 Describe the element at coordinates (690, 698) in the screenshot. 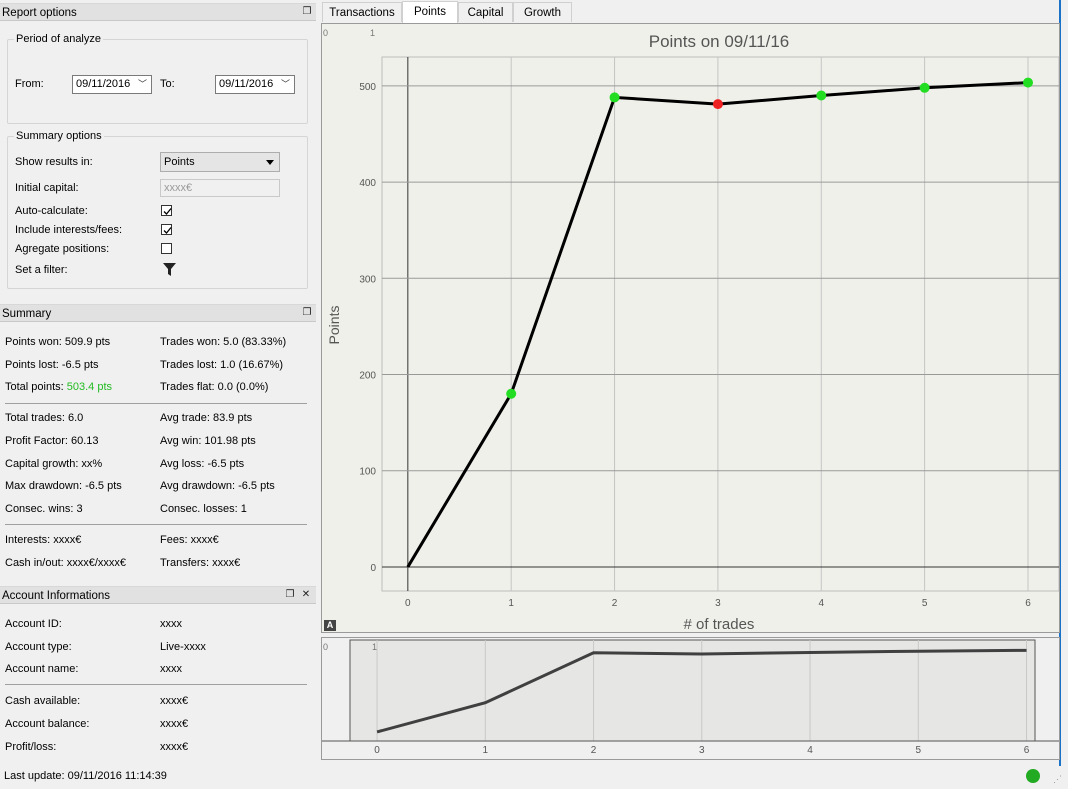

I see `overview-chart: 0 1 0 1 2 3 4 5 6` at that location.